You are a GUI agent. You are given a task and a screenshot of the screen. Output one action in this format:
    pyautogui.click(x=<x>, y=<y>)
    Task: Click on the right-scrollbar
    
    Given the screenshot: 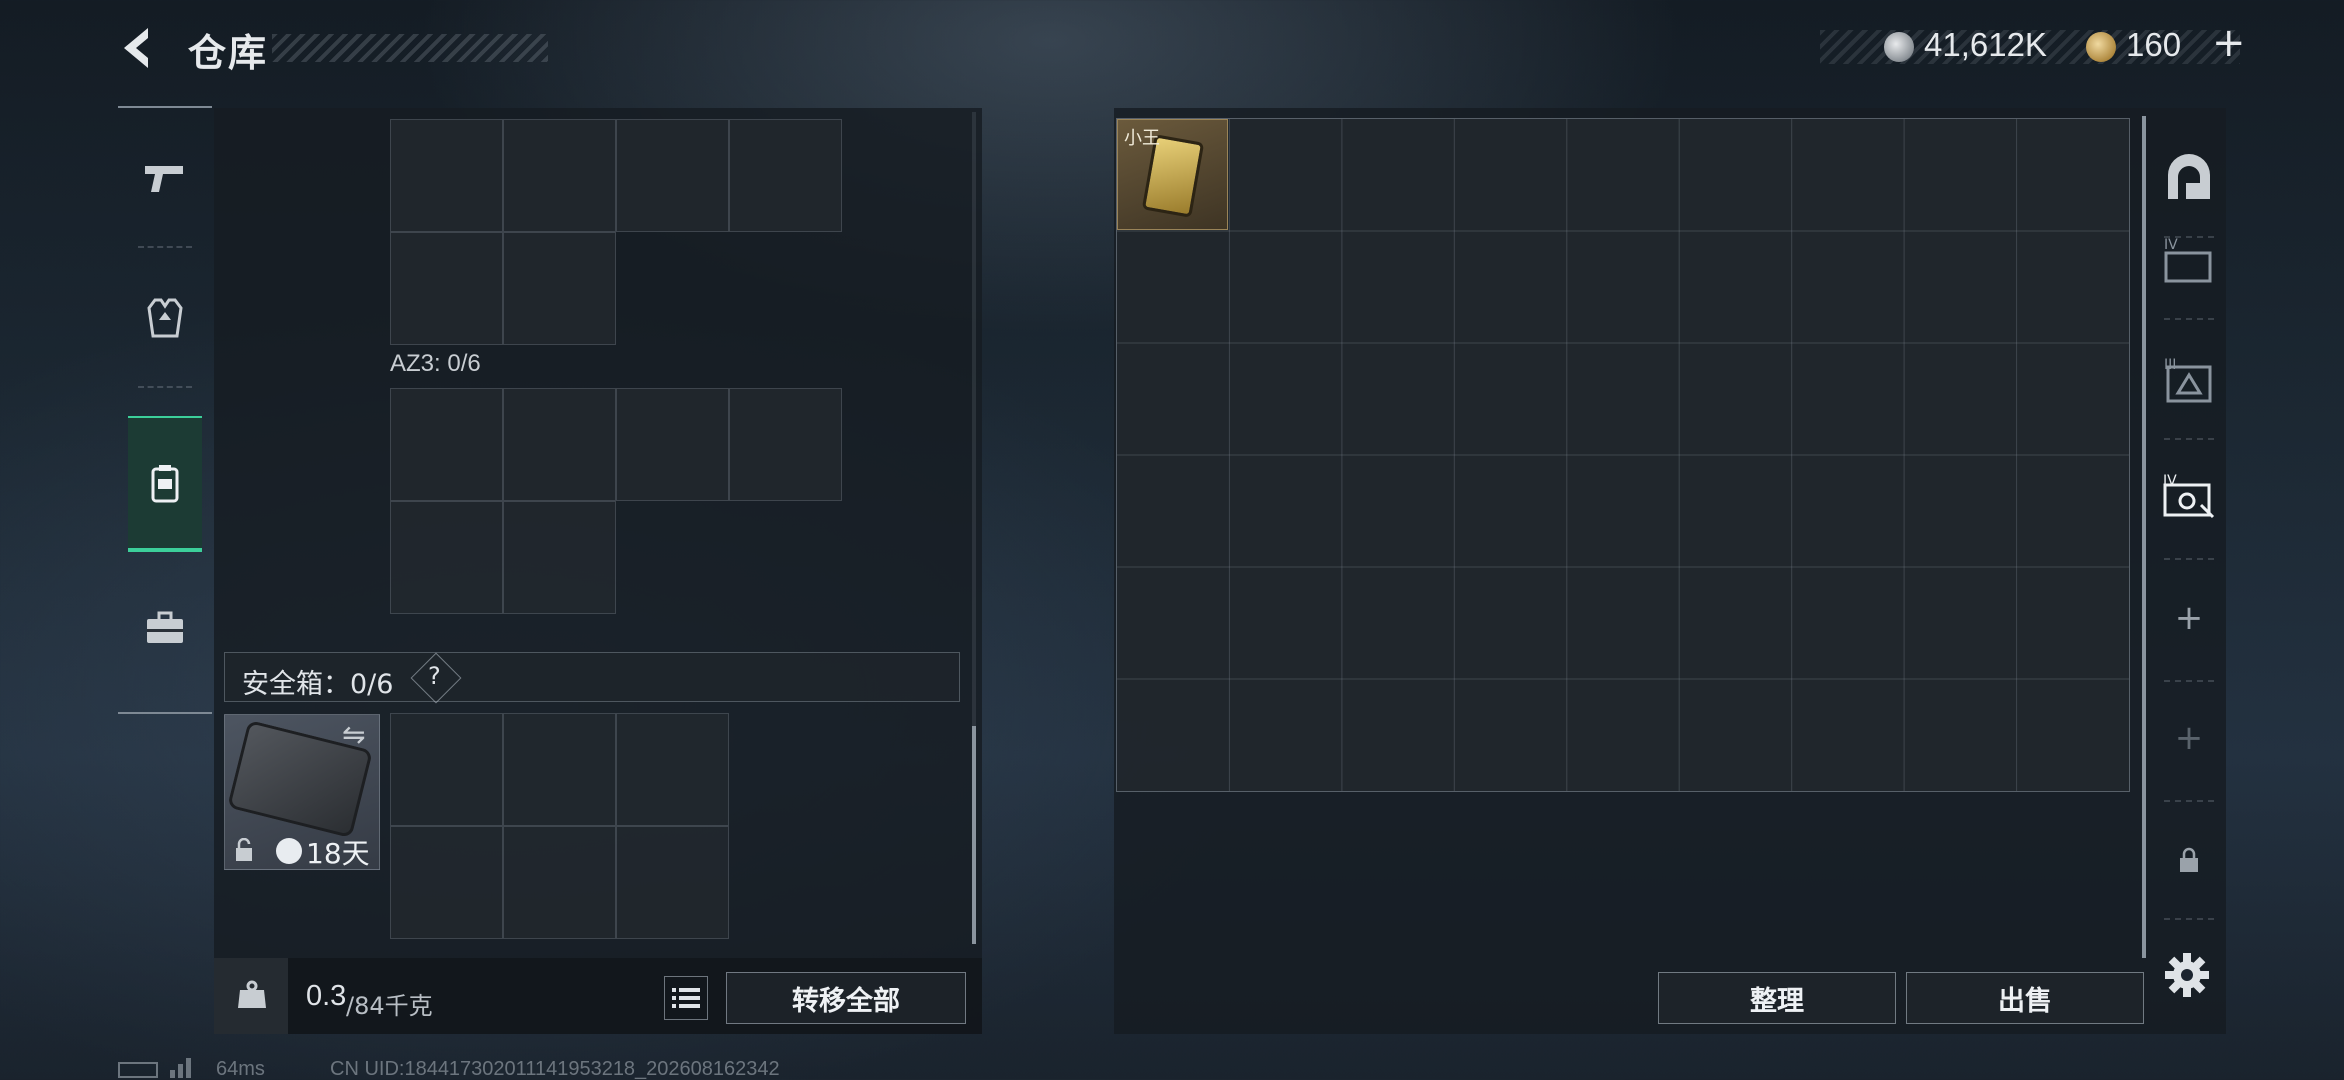 What is the action you would take?
    pyautogui.click(x=2144, y=537)
    